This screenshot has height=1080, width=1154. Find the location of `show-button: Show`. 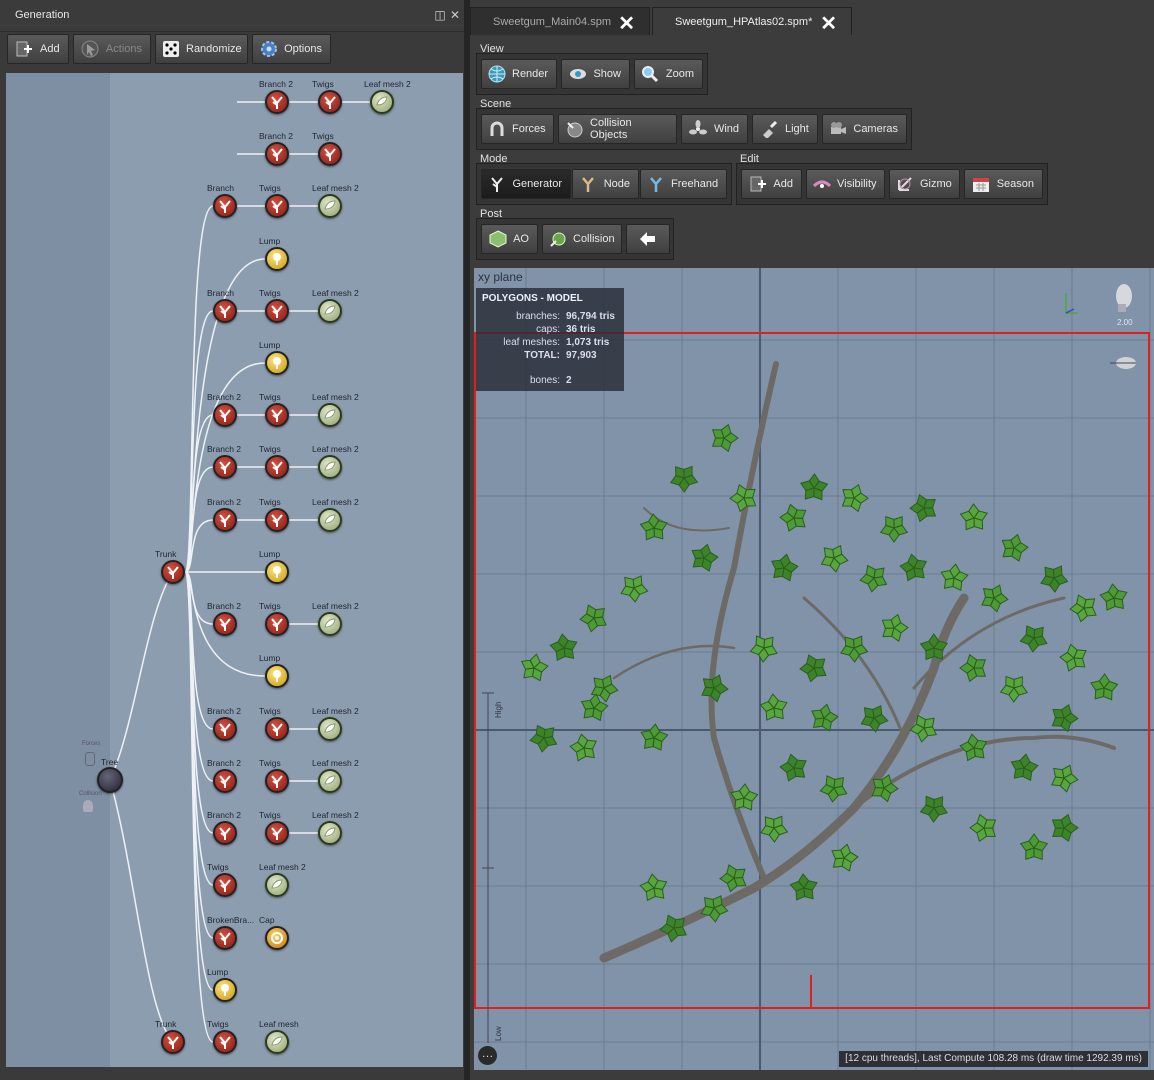

show-button: Show is located at coordinates (595, 74).